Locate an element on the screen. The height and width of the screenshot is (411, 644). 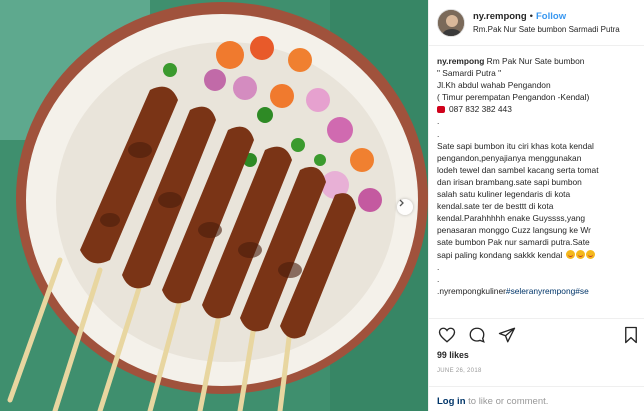
comment-button is located at coordinates (477, 335).